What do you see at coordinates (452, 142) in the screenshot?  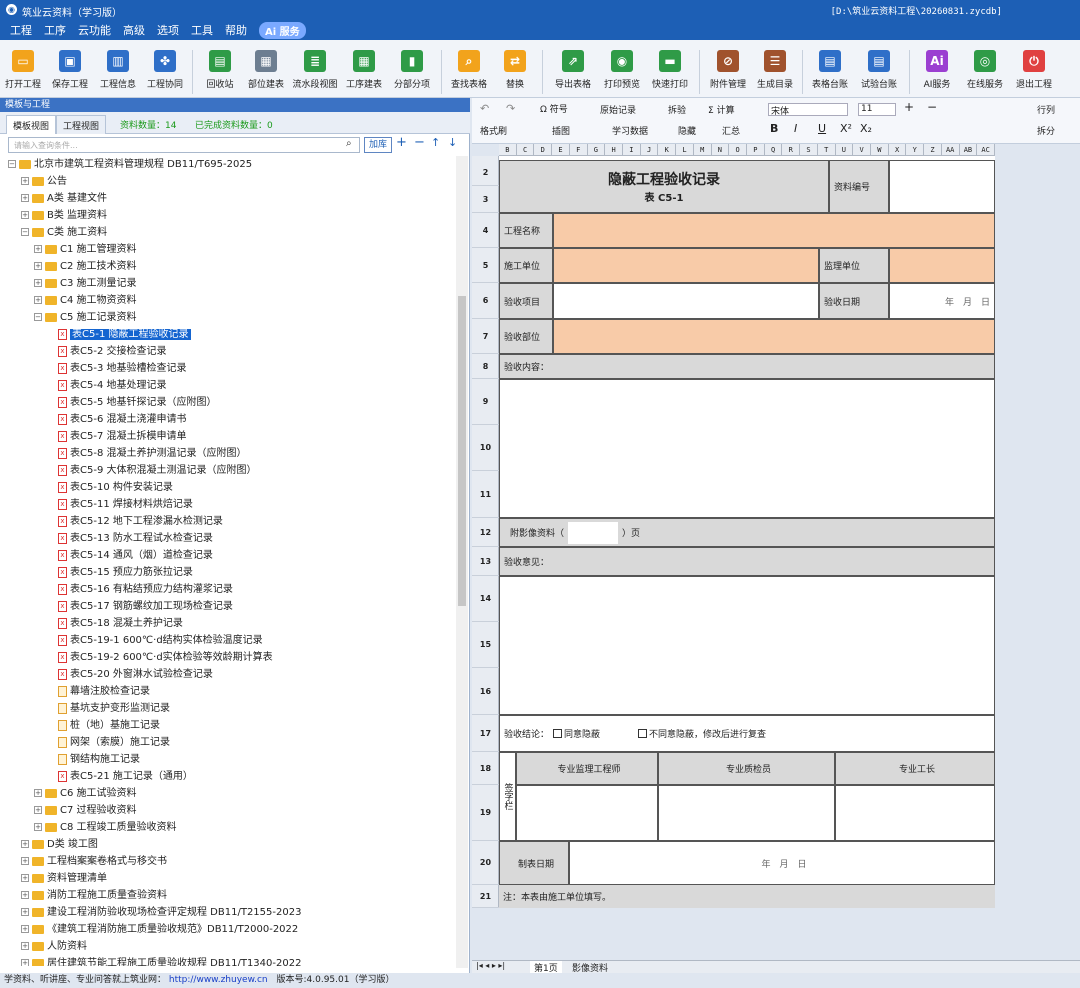 I see `move-down-icon: ↓` at bounding box center [452, 142].